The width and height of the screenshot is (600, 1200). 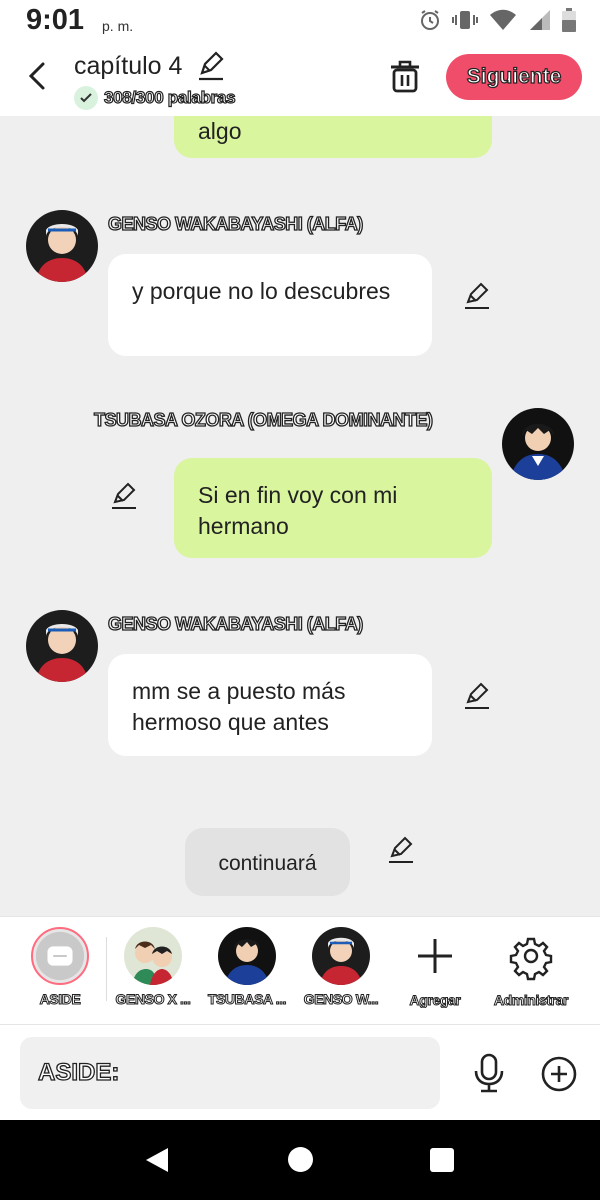 I want to click on next-button: Siguiente, so click(x=514, y=77).